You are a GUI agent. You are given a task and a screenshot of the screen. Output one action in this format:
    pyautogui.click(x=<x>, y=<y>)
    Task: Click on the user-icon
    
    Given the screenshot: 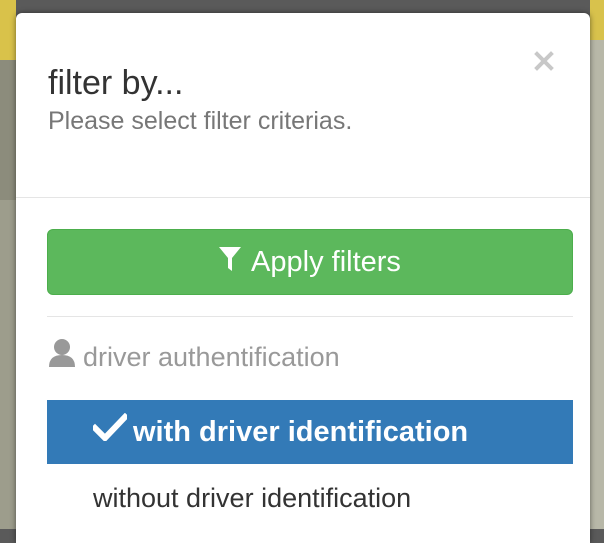 What is the action you would take?
    pyautogui.click(x=62, y=356)
    